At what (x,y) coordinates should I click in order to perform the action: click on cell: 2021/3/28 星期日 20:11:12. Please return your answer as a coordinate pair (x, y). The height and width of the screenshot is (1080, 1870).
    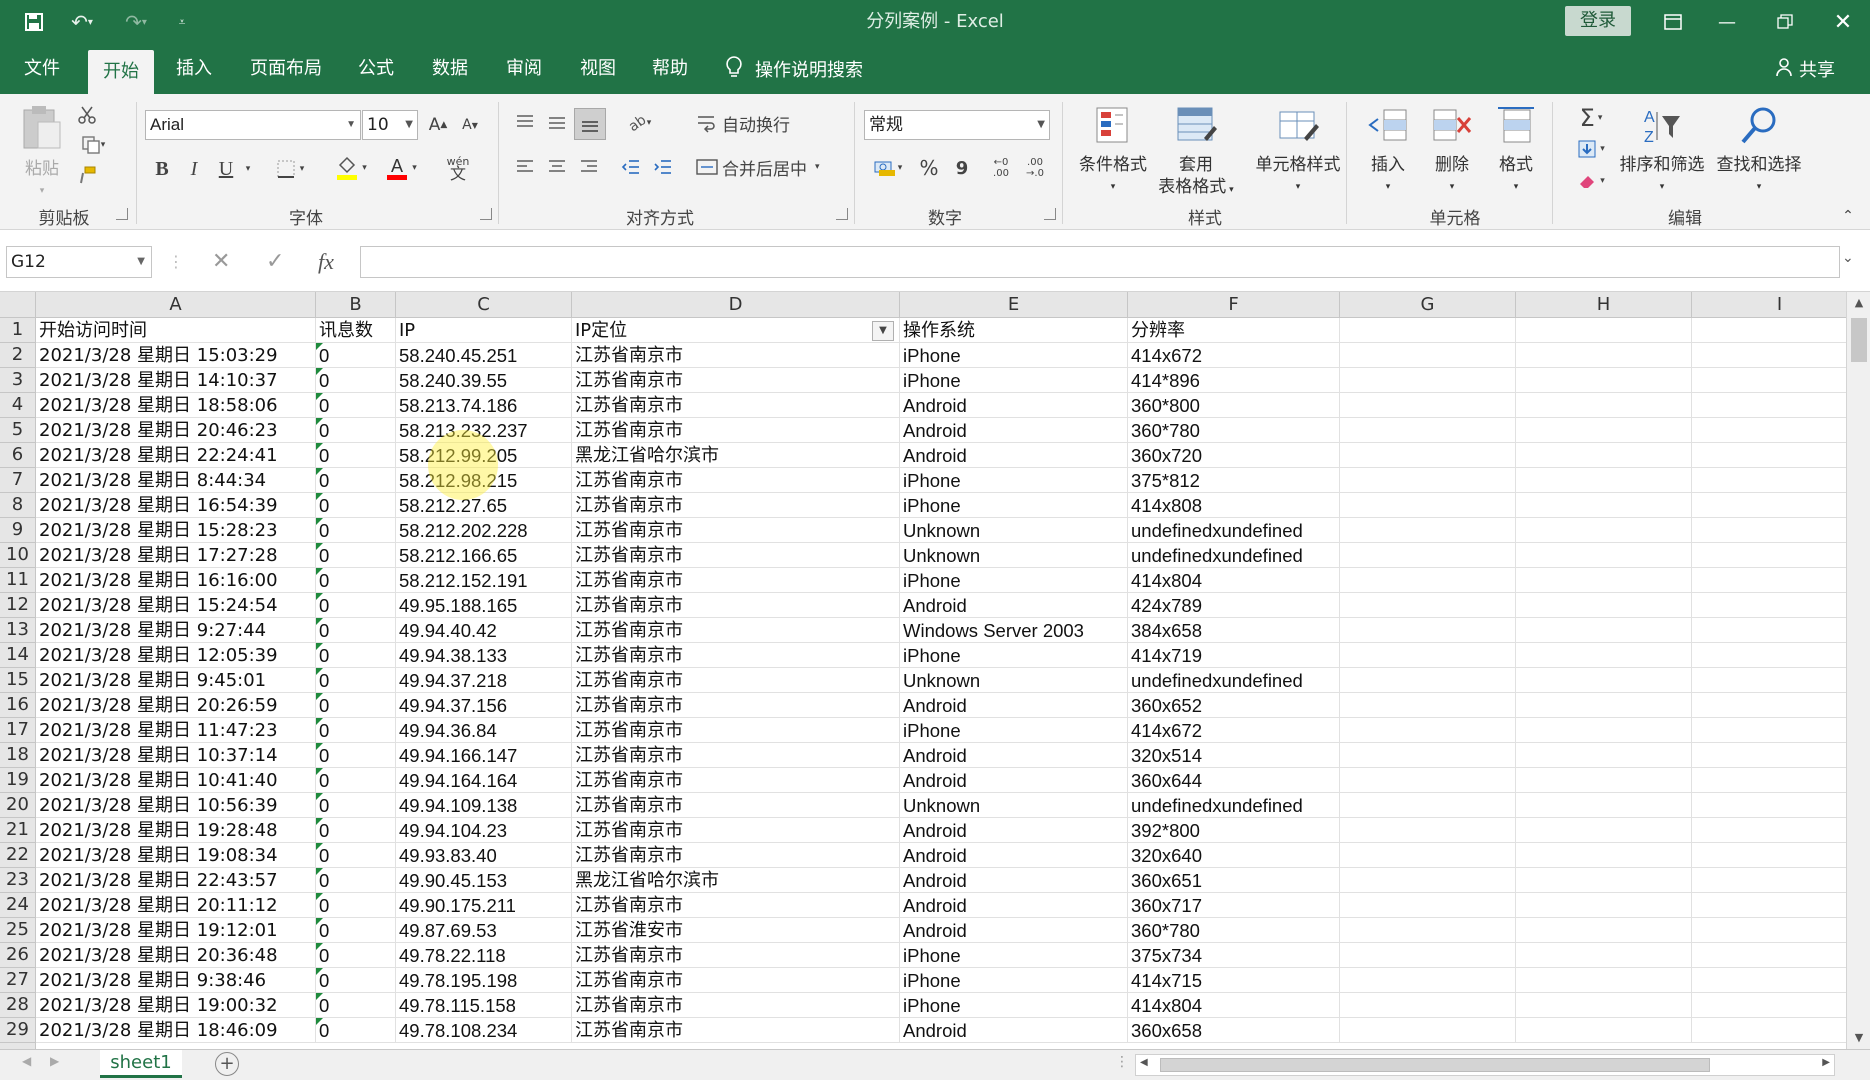
    Looking at the image, I should click on (176, 905).